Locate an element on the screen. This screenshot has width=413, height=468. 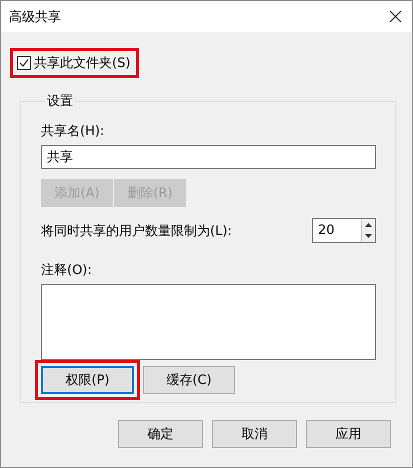
down-arrow-icon is located at coordinates (368, 236).